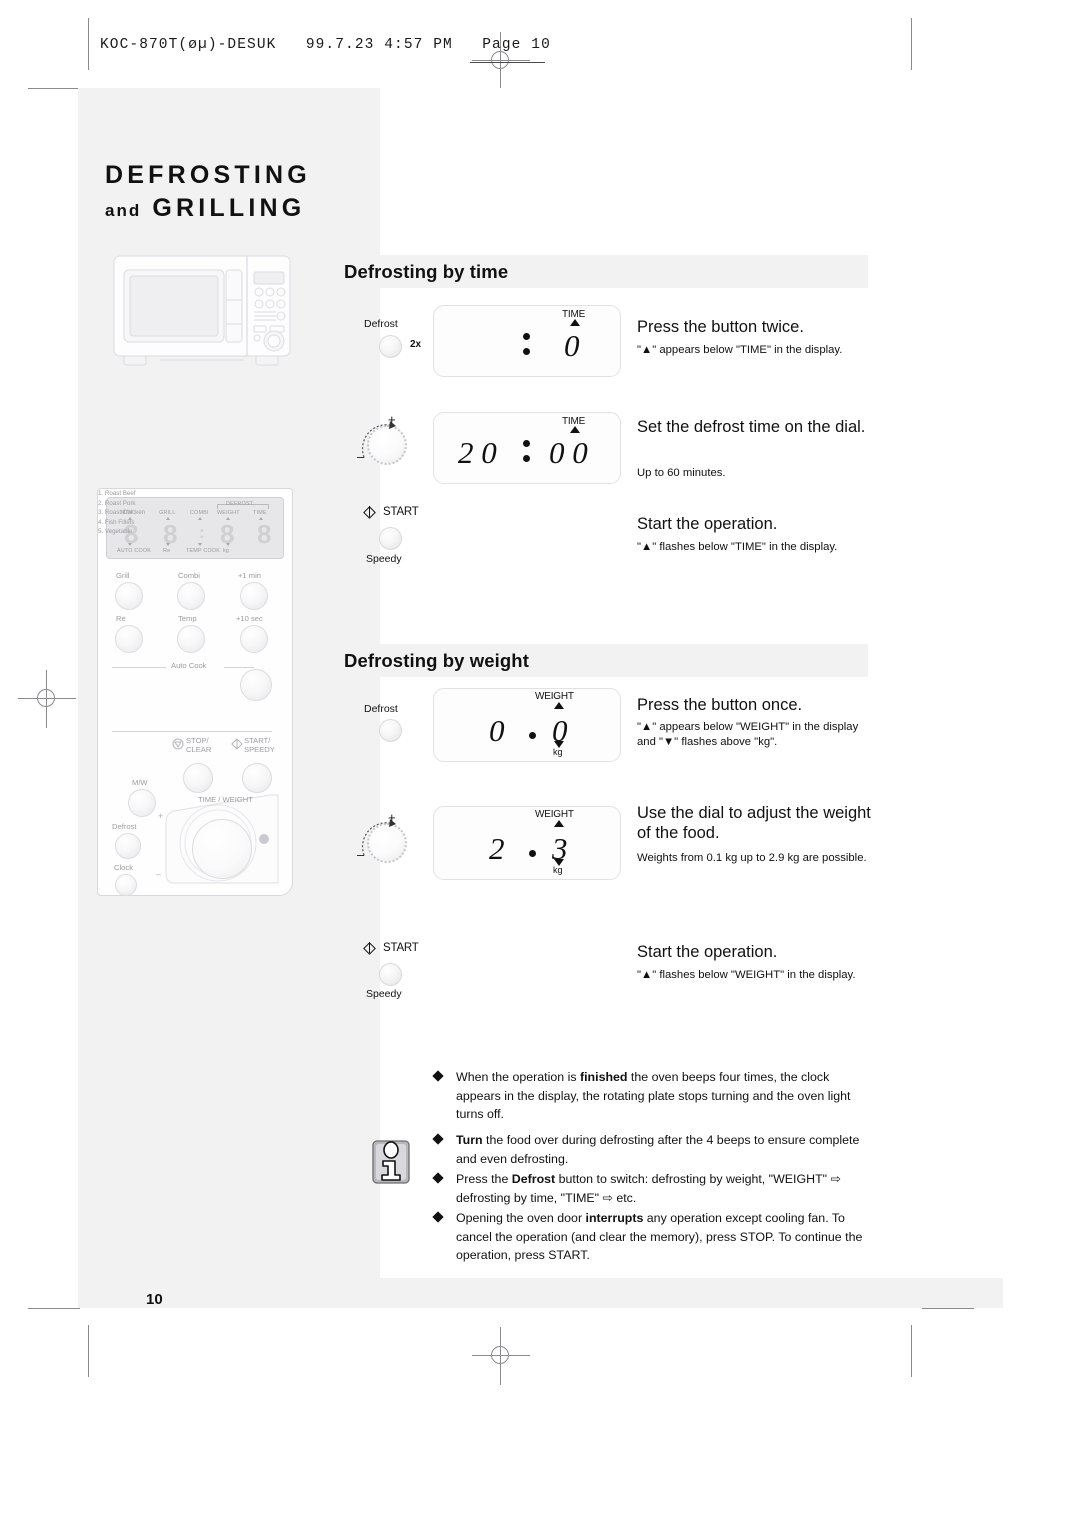 This screenshot has width=1080, height=1528. I want to click on panel-button-temp, so click(191, 639).